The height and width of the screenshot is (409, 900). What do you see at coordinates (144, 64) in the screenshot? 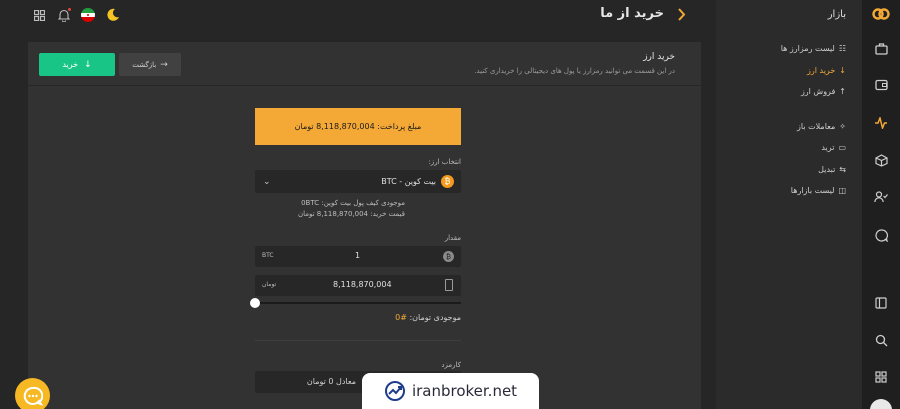
I see `back-button-label: بازگشت` at bounding box center [144, 64].